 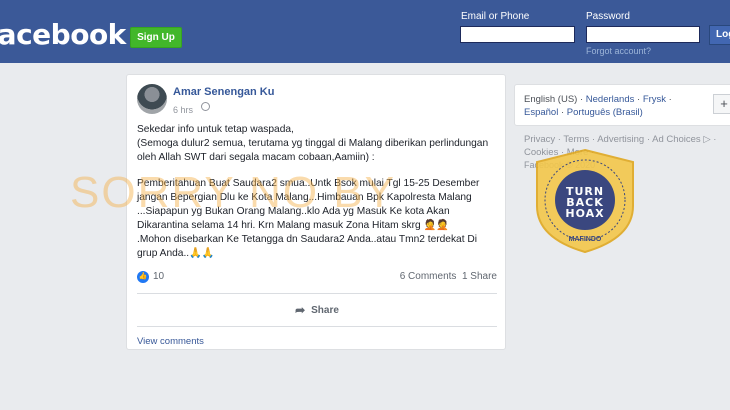 What do you see at coordinates (152, 99) in the screenshot?
I see `avatar` at bounding box center [152, 99].